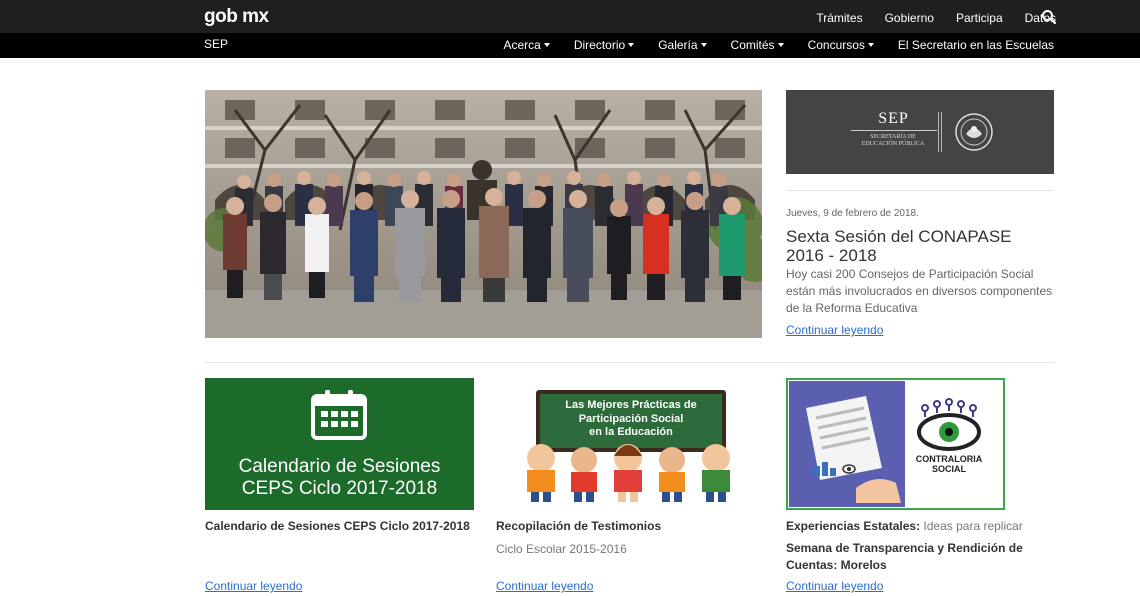  Describe the element at coordinates (631, 432) in the screenshot. I see `practicas-line3: en la Educación` at that location.